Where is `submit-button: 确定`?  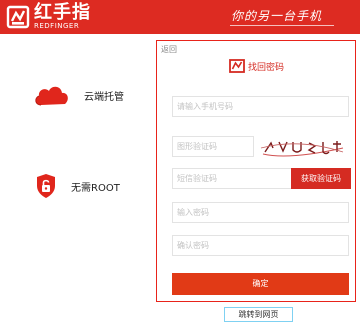
submit-button: 确定 is located at coordinates (260, 284).